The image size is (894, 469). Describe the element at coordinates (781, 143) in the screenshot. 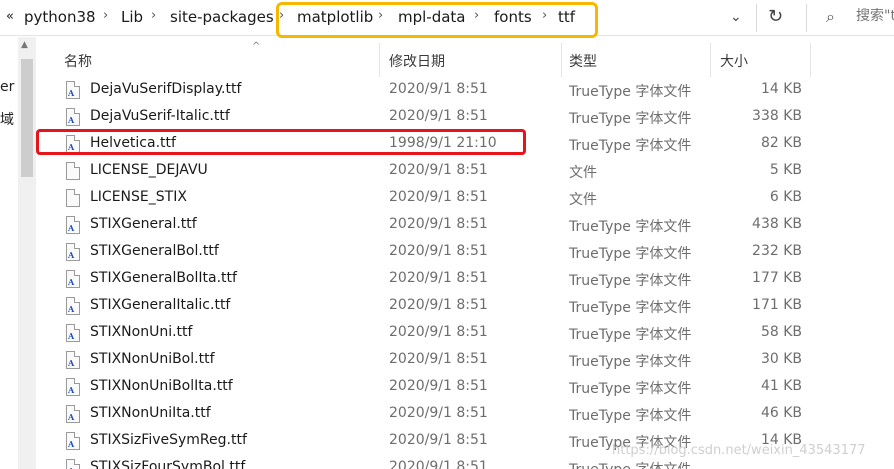

I see `file-size: 82 KB` at that location.